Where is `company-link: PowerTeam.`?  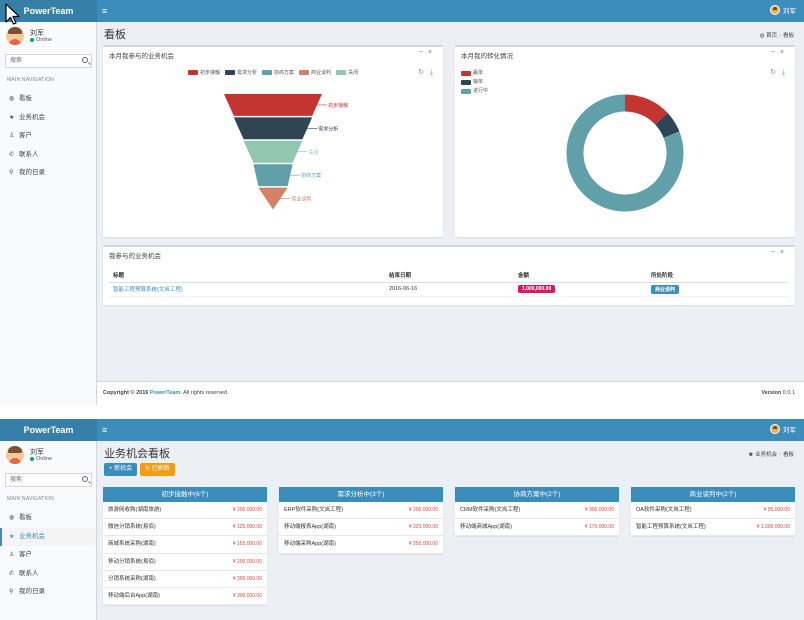
company-link: PowerTeam. is located at coordinates (166, 393).